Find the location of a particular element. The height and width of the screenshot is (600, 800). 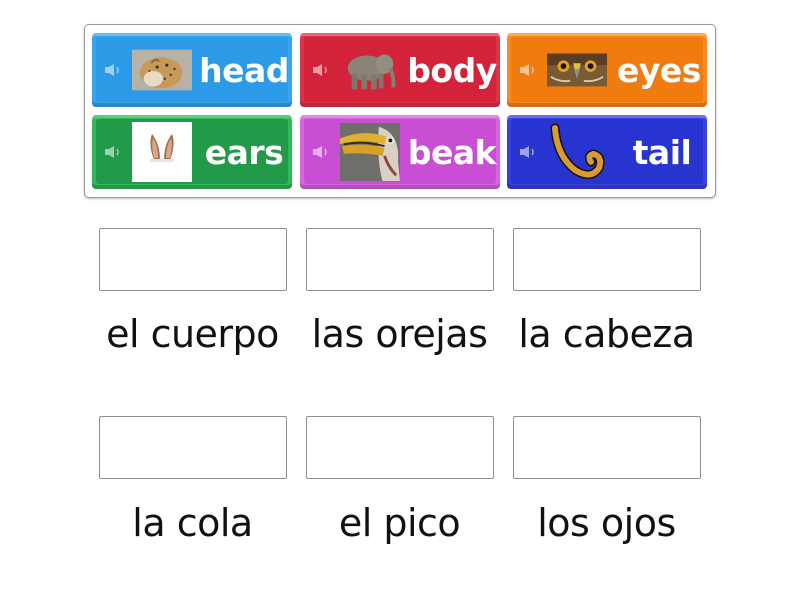

target-label: la cabeza is located at coordinates (606, 334).